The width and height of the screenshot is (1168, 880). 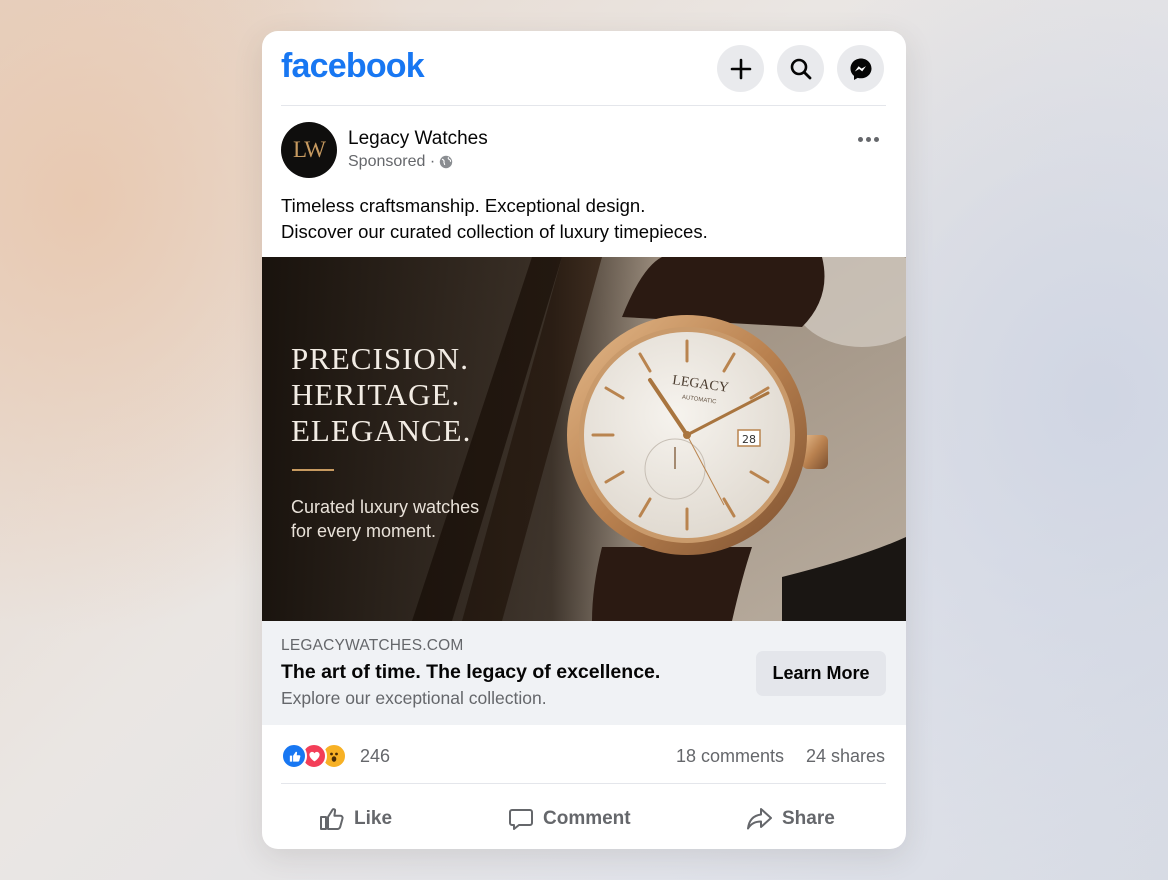 What do you see at coordinates (808, 818) in the screenshot?
I see `share-label: Share` at bounding box center [808, 818].